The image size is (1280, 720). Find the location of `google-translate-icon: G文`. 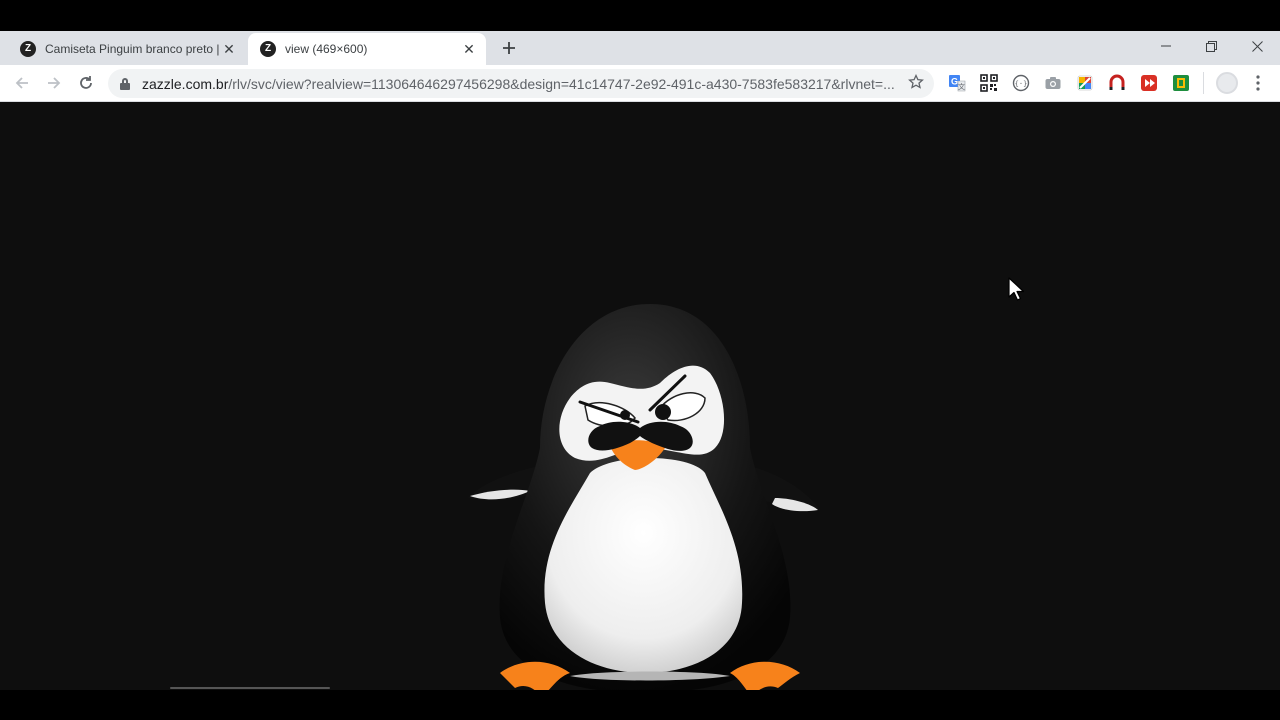

google-translate-icon: G文 is located at coordinates (957, 83).